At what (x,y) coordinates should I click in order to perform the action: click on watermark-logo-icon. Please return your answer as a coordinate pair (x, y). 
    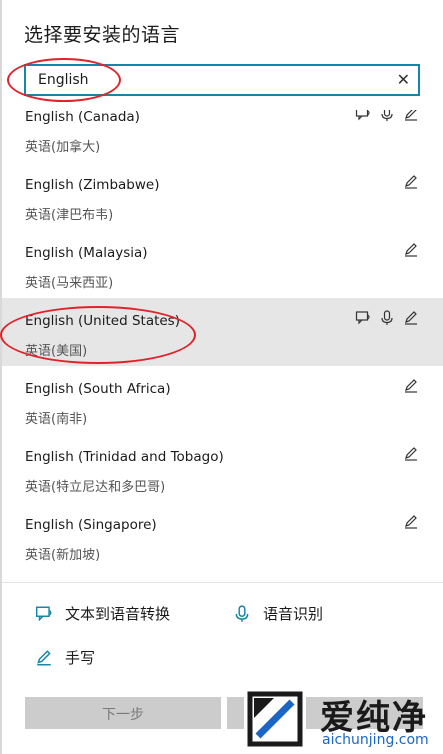
    Looking at the image, I should click on (275, 719).